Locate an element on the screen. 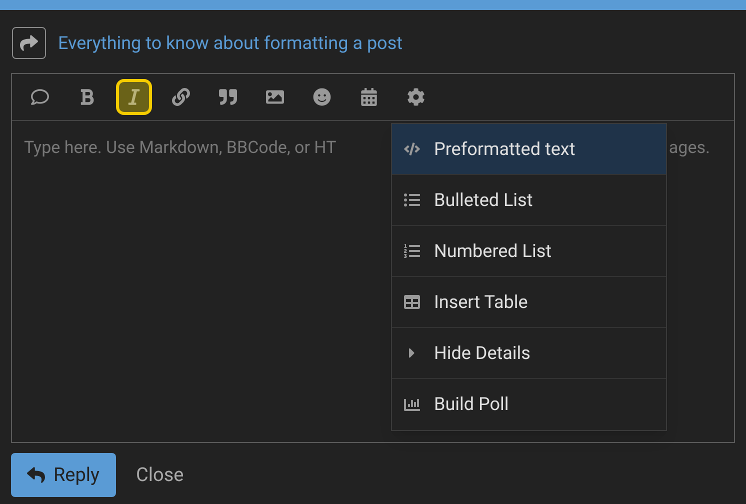 The image size is (746, 504). numbered-list-icon is located at coordinates (412, 251).